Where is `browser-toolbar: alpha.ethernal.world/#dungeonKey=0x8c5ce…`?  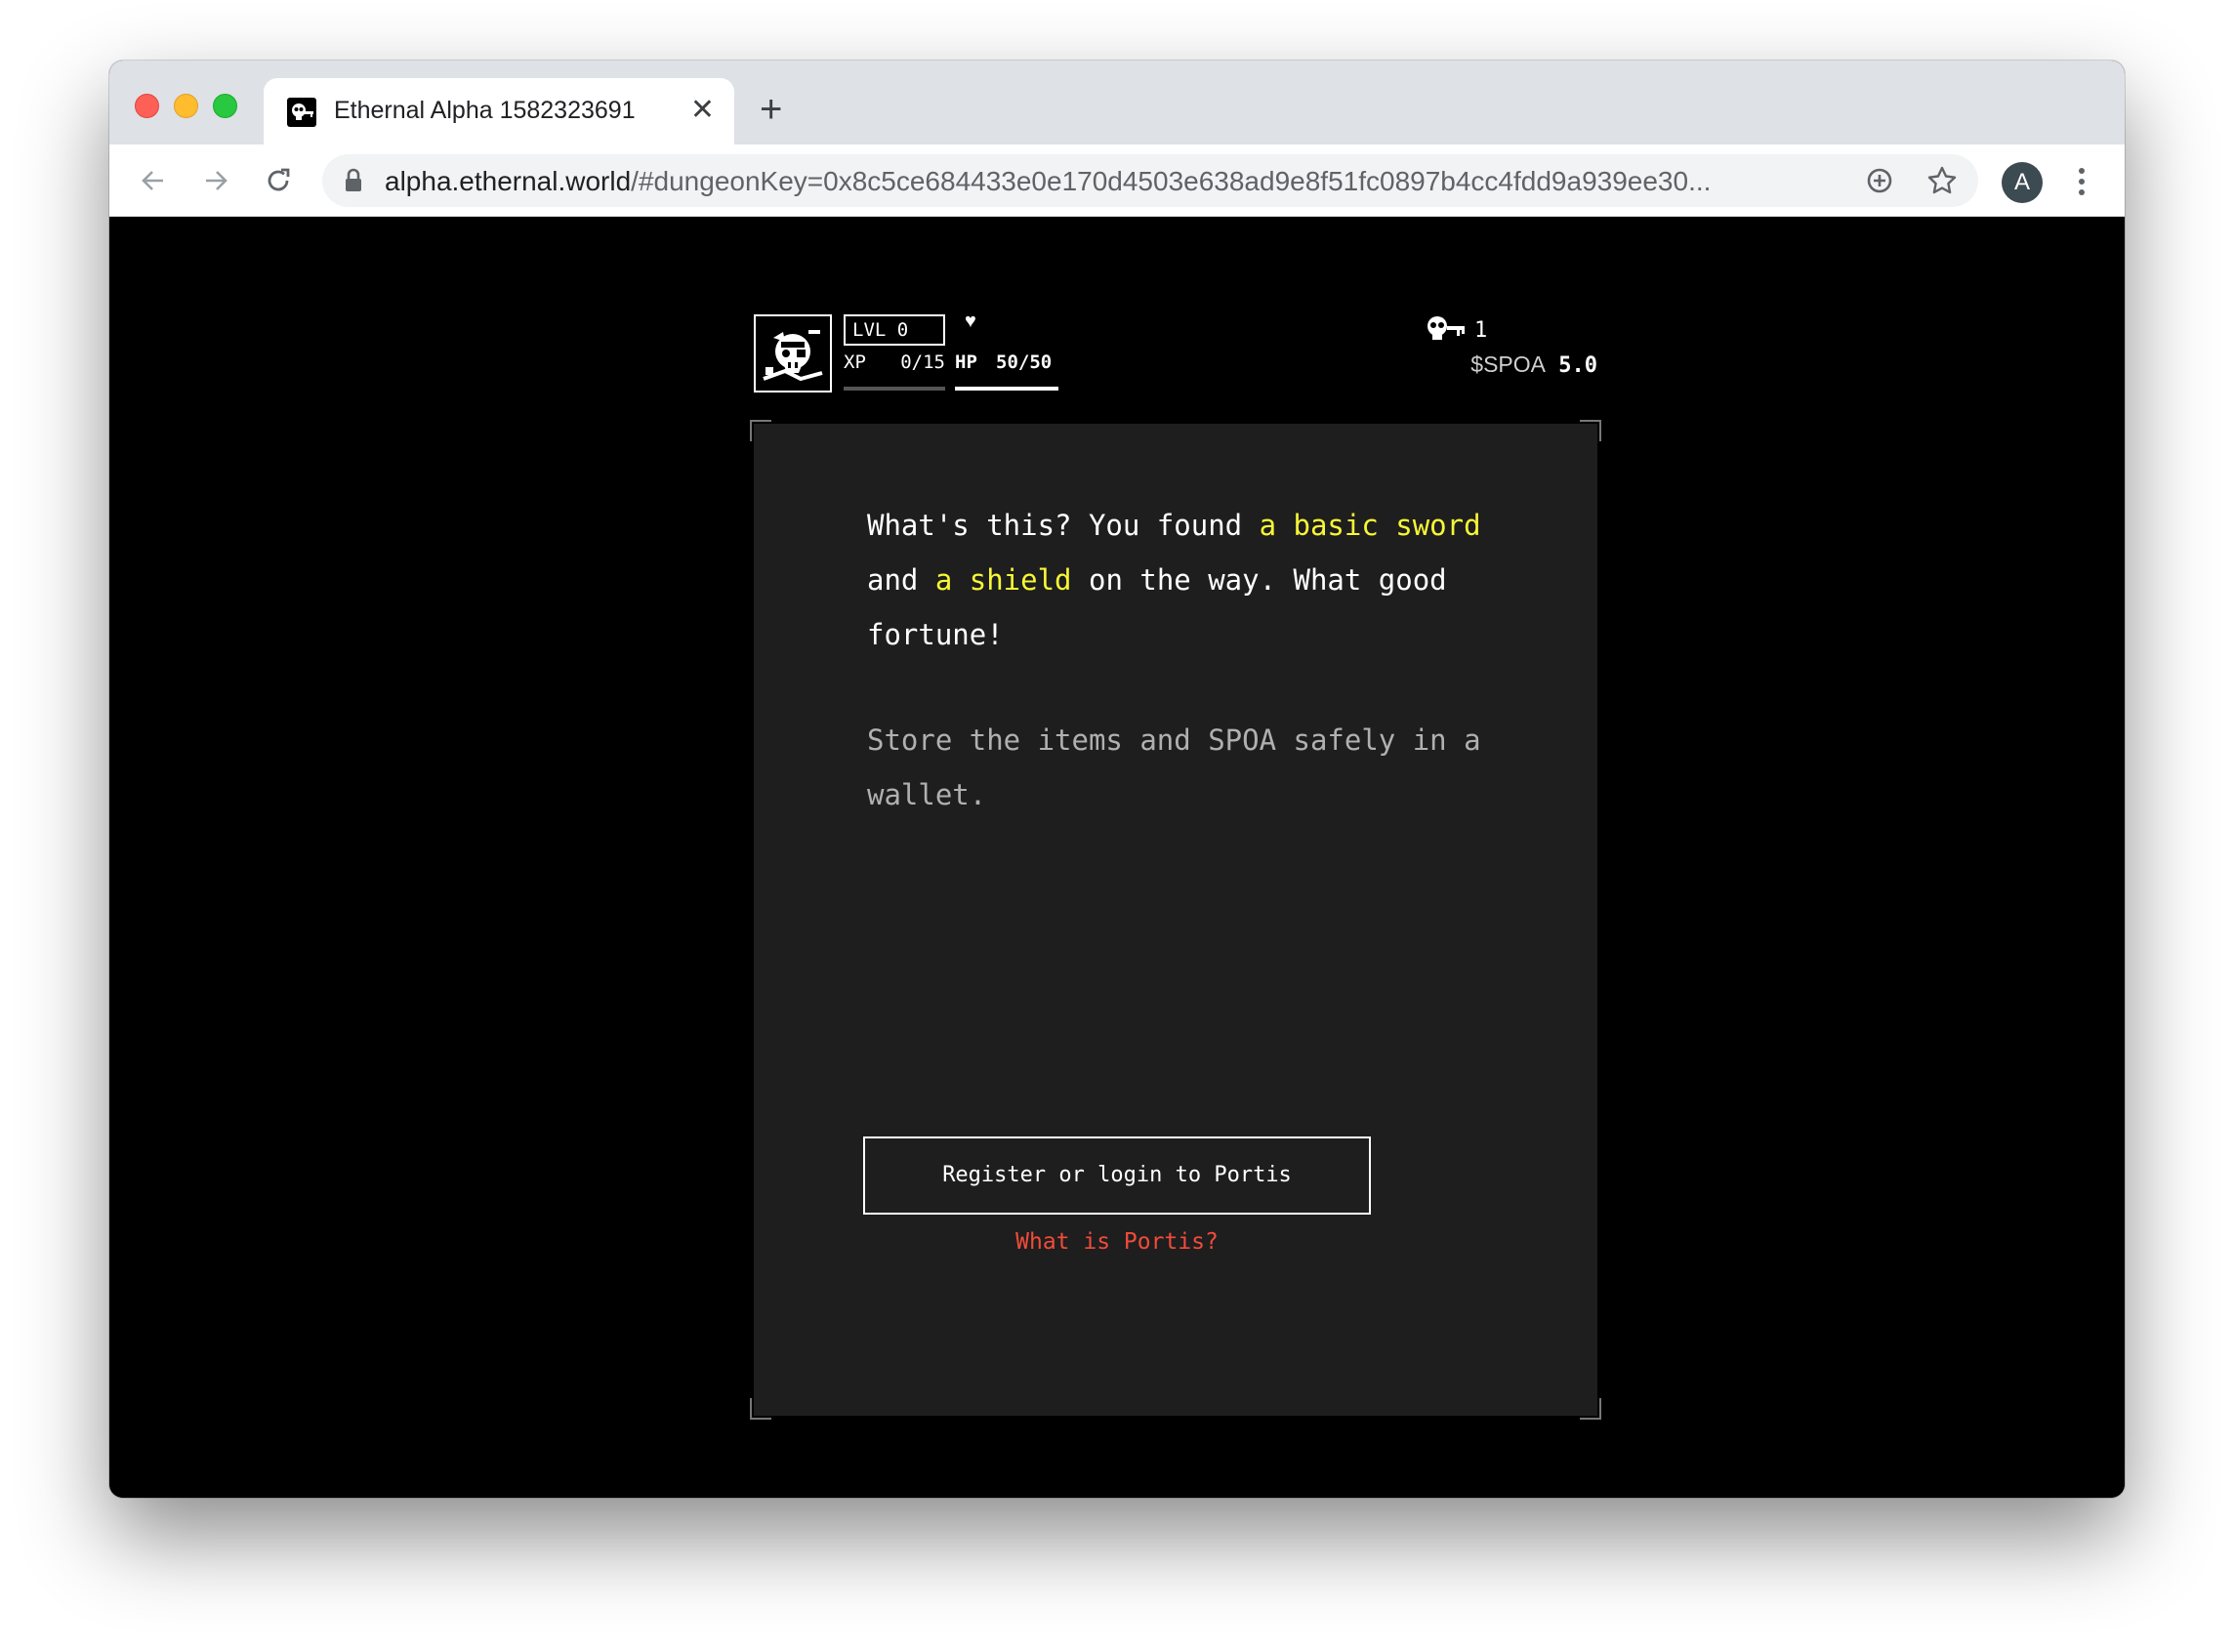 browser-toolbar: alpha.ethernal.world/#dungeonKey=0x8c5ce… is located at coordinates (1117, 181).